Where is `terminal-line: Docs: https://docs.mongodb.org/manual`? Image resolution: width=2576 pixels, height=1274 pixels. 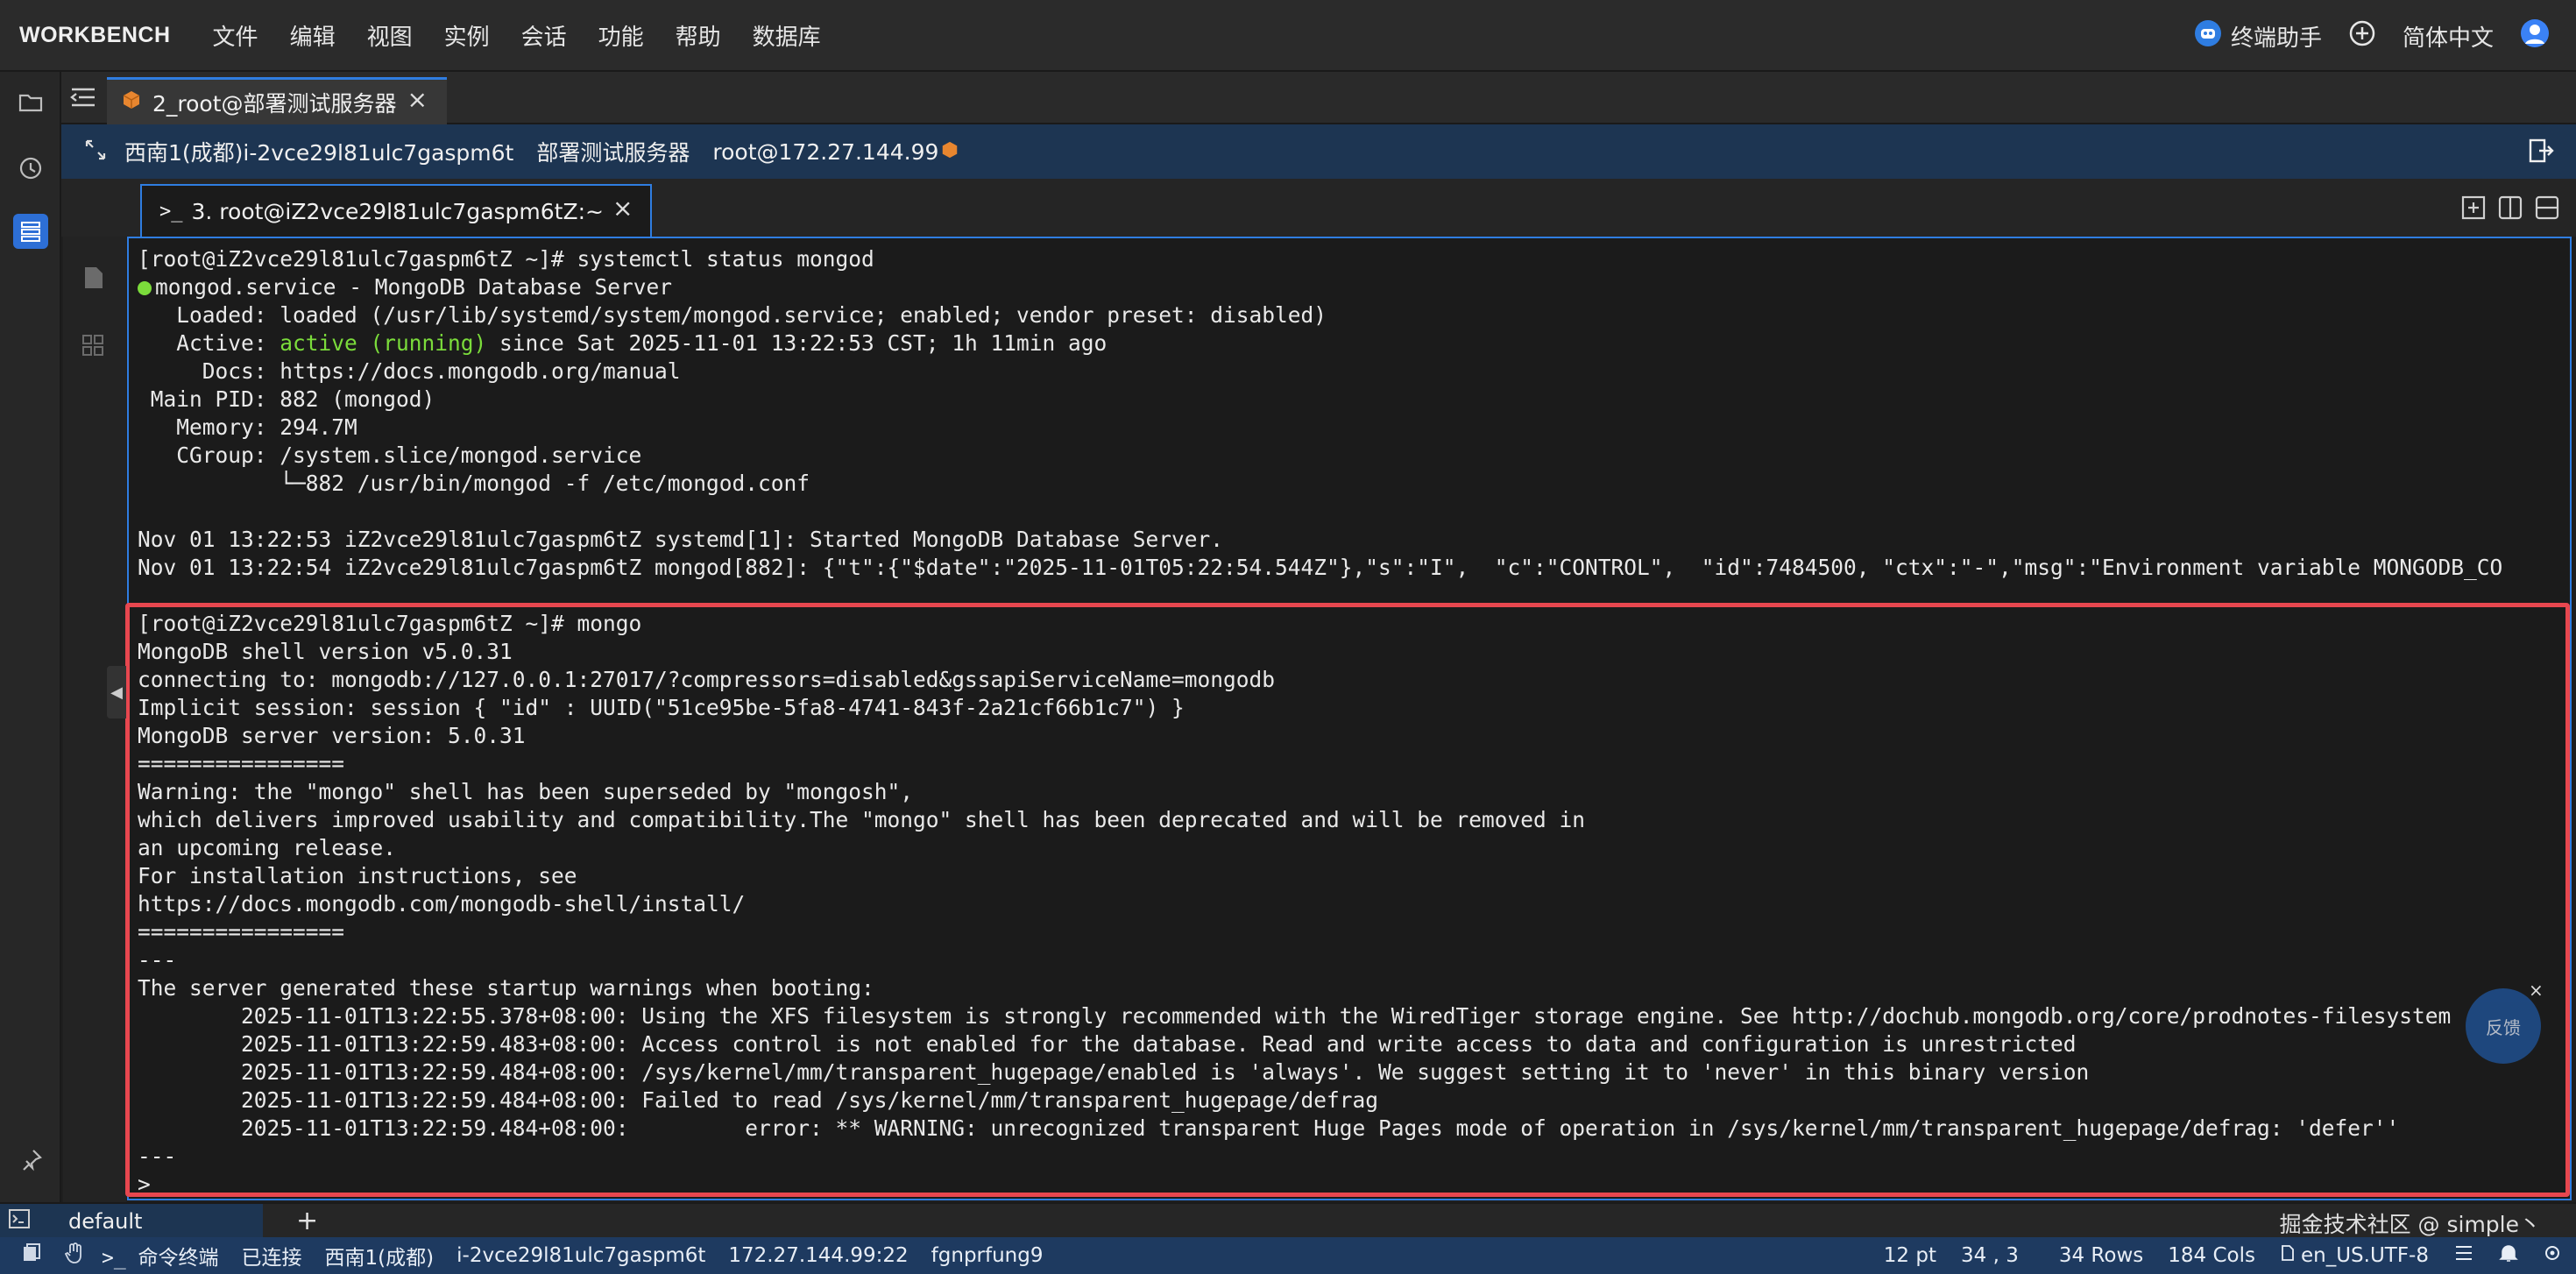 terminal-line: Docs: https://docs.mongodb.org/manual is located at coordinates (409, 371).